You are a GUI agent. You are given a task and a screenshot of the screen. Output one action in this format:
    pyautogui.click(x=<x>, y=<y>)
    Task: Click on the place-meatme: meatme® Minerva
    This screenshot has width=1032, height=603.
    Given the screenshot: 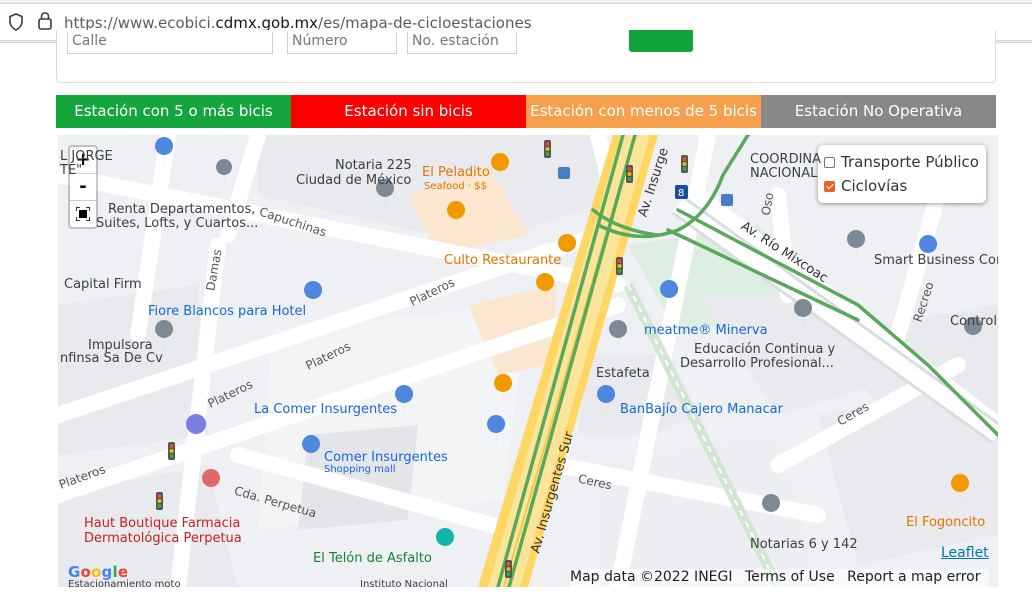 What is the action you would take?
    pyautogui.click(x=706, y=330)
    